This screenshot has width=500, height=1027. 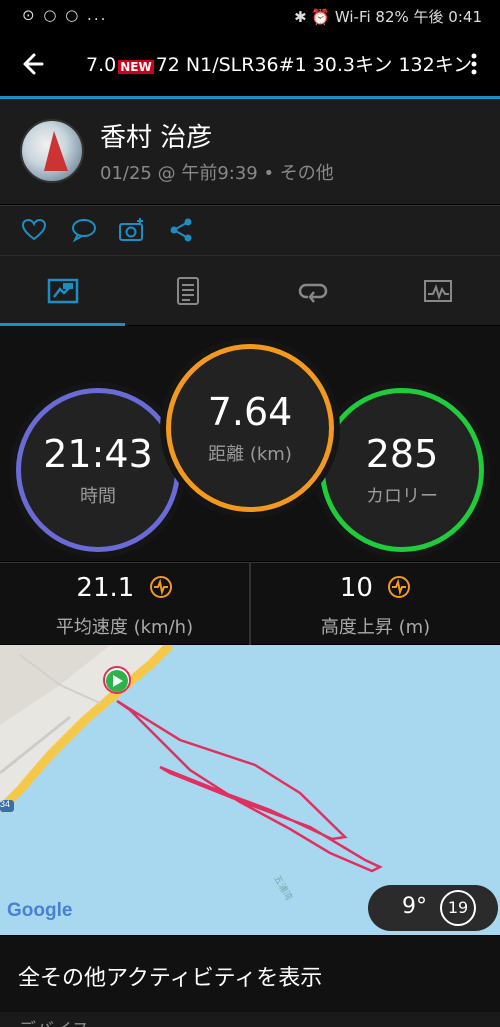 I want to click on app-bar: 7.0 NEW 72 N1/SLR36#1 30.3キン 132キン, so click(x=250, y=64).